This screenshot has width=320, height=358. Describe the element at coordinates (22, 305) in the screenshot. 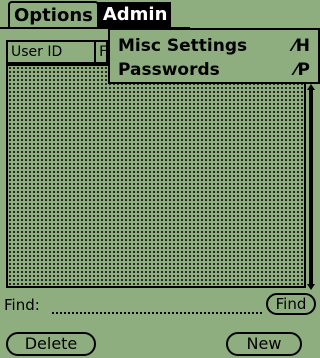

I see `find-label: Find:` at that location.